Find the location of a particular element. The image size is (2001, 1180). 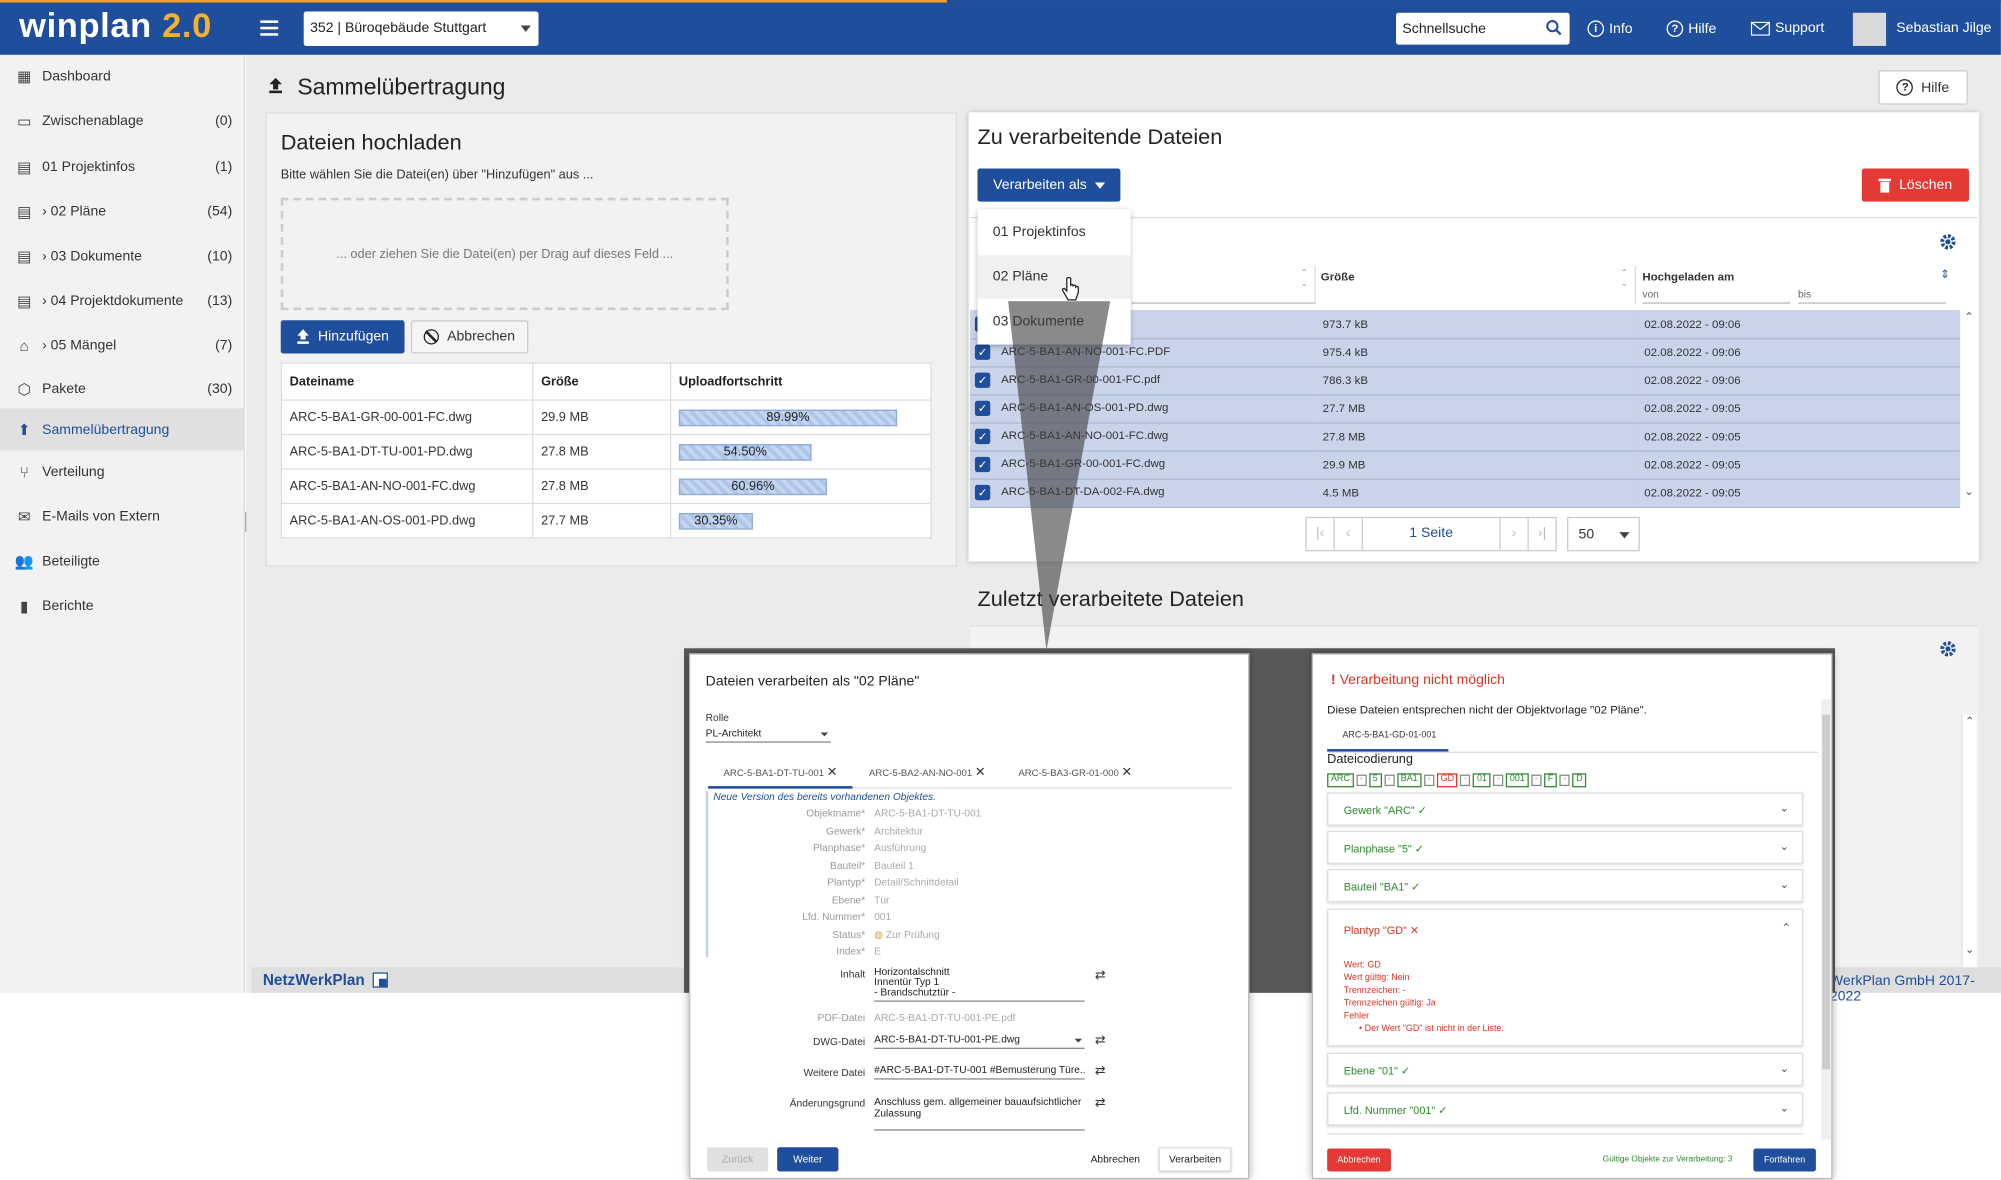

dialog-scrollbar is located at coordinates (1826, 919).